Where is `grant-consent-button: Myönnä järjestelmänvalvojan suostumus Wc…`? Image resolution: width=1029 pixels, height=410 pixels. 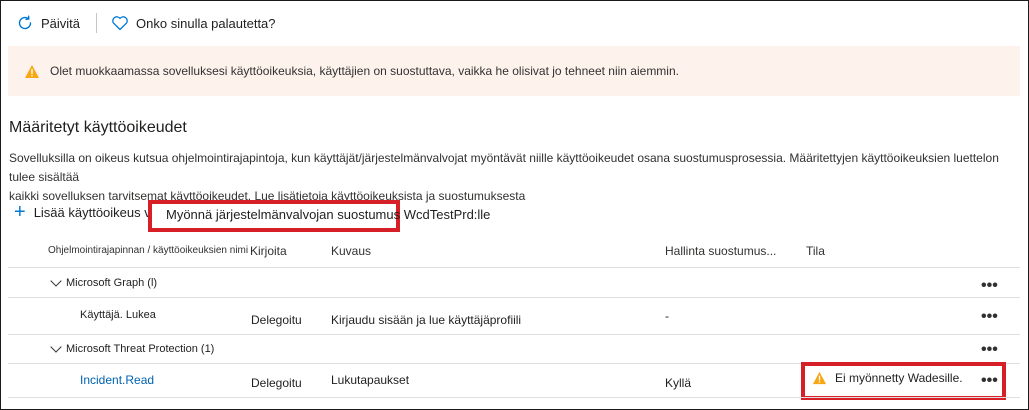 grant-consent-button: Myönnä järjestelmänvalvojan suostumus Wc… is located at coordinates (328, 214).